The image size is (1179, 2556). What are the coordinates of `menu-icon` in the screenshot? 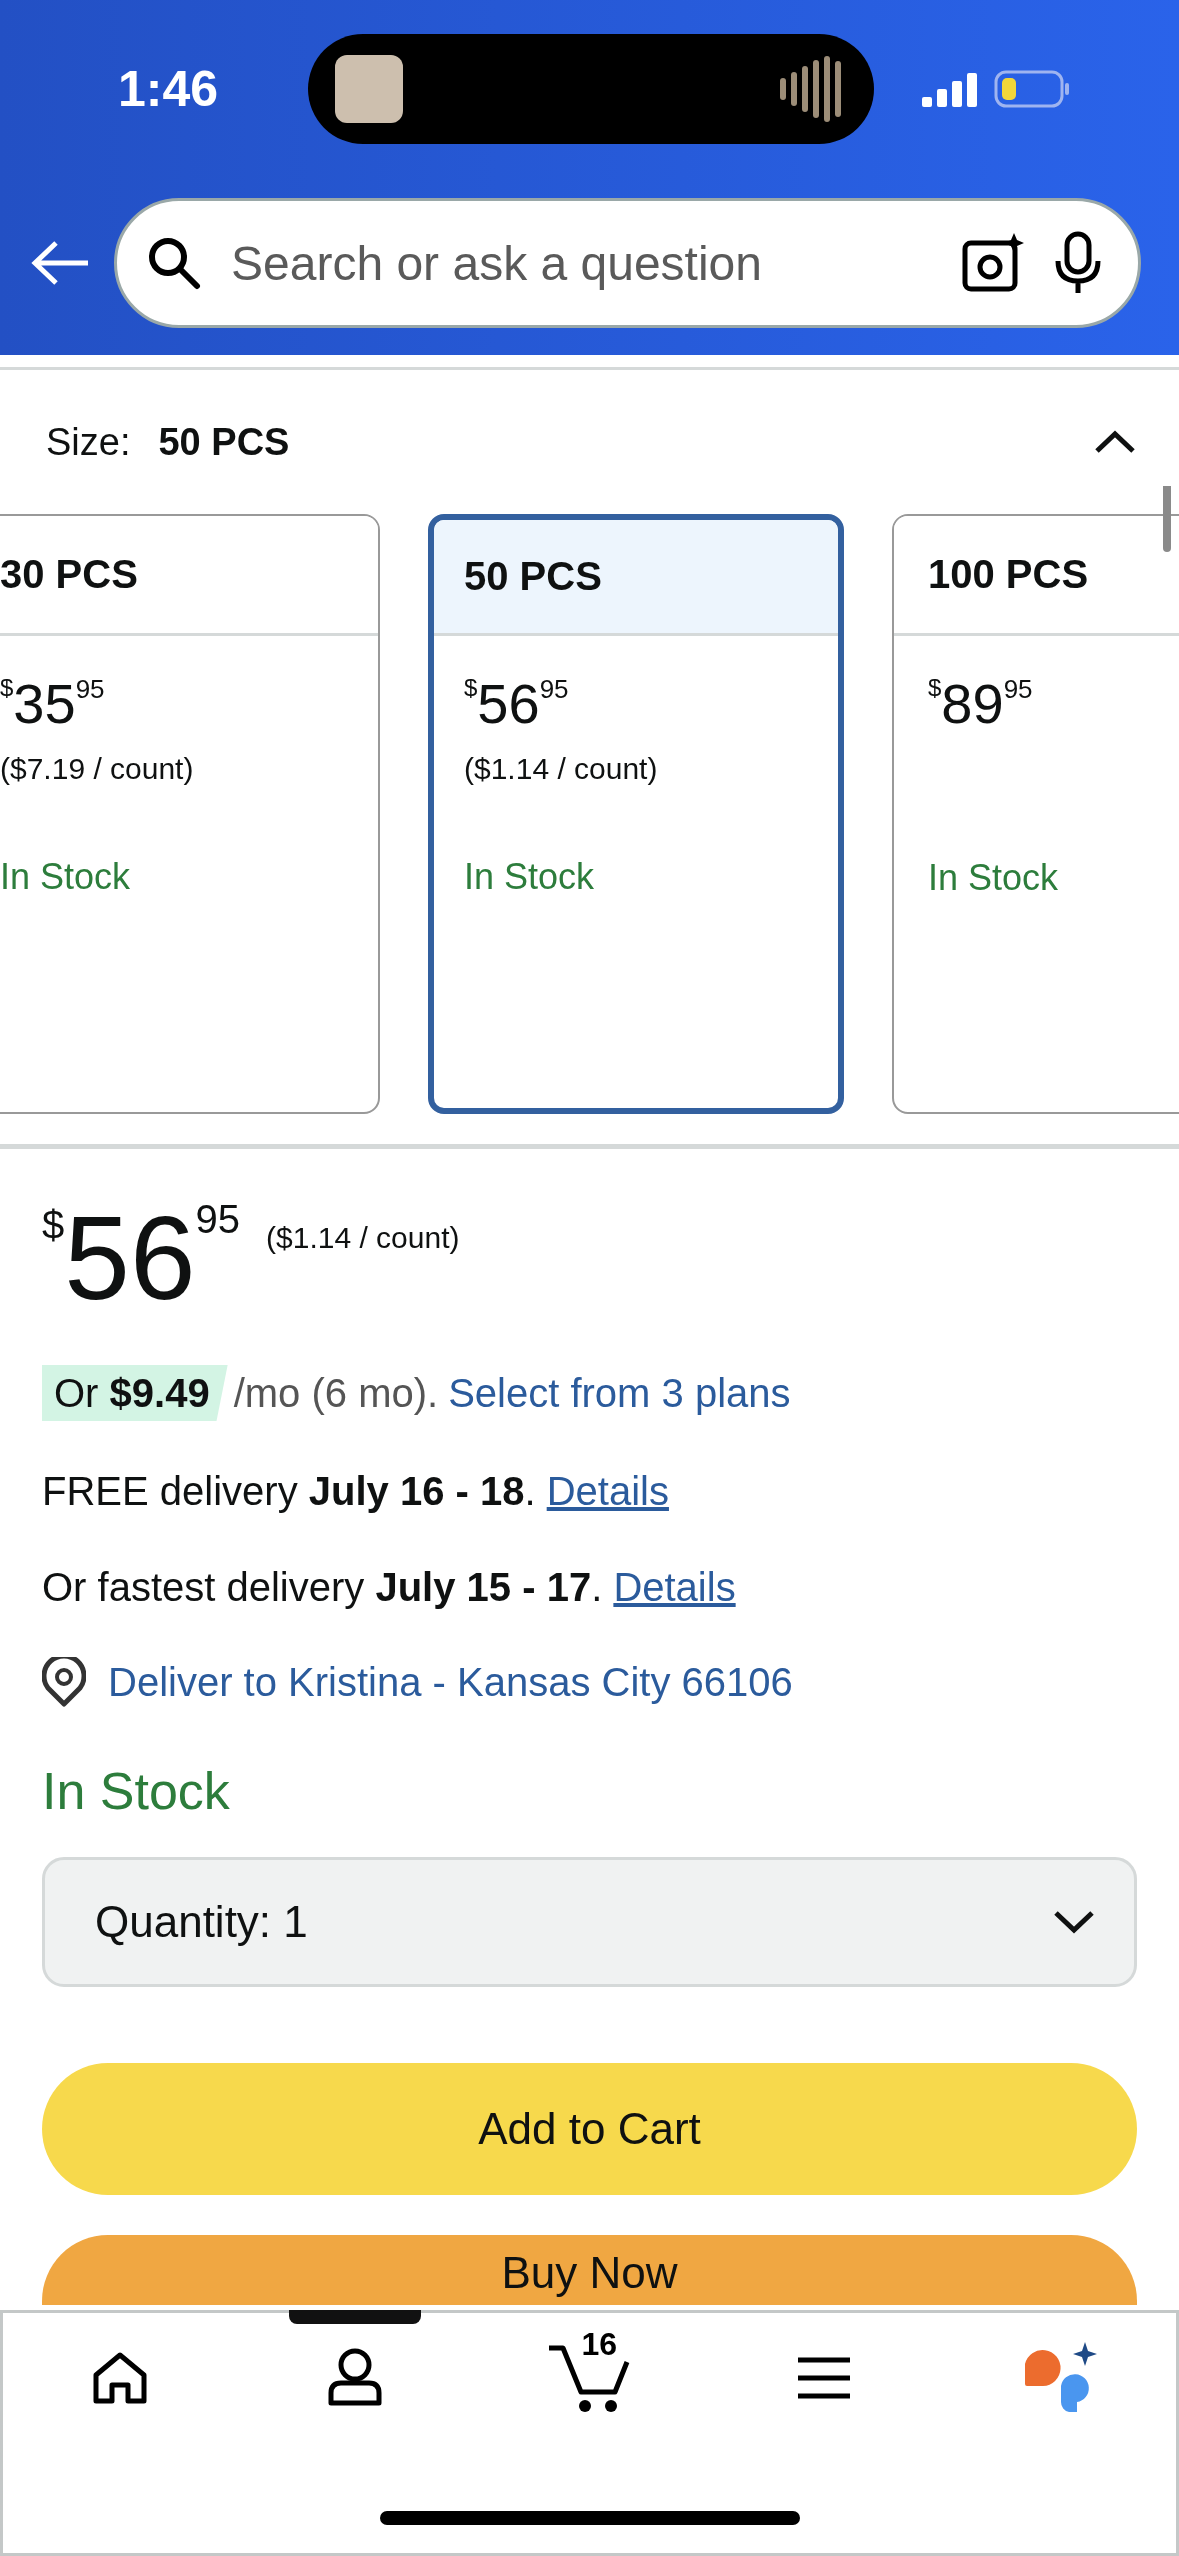 It's located at (824, 2378).